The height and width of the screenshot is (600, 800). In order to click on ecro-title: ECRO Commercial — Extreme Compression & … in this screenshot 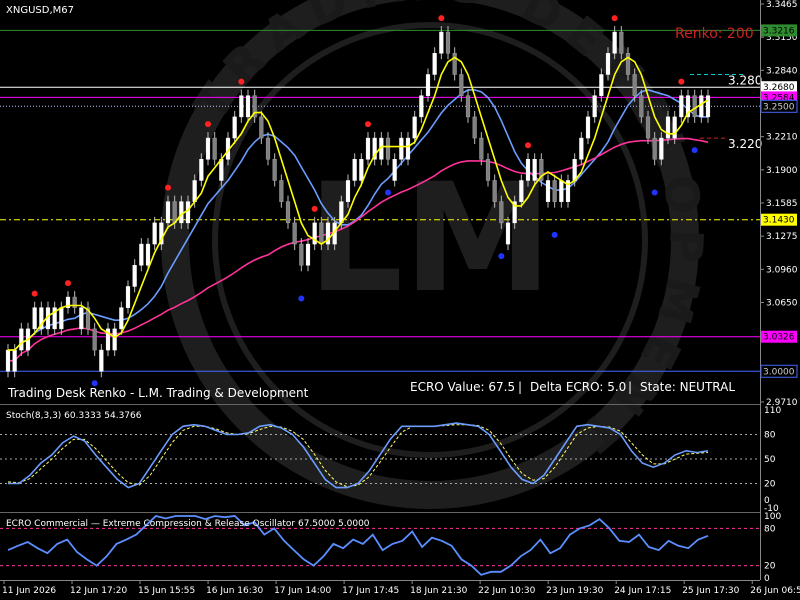, I will do `click(188, 524)`.